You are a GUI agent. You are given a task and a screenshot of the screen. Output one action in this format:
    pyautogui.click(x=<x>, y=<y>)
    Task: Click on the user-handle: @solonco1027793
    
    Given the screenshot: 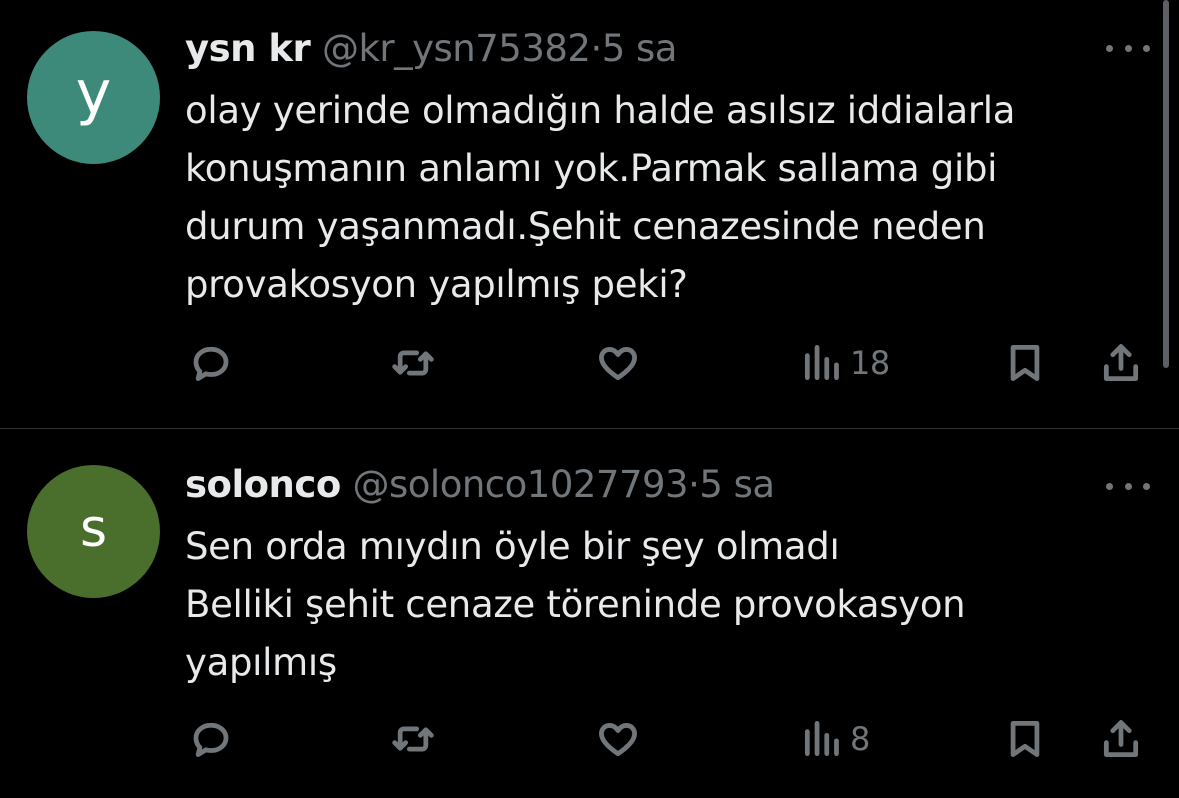 What is the action you would take?
    pyautogui.click(x=521, y=484)
    